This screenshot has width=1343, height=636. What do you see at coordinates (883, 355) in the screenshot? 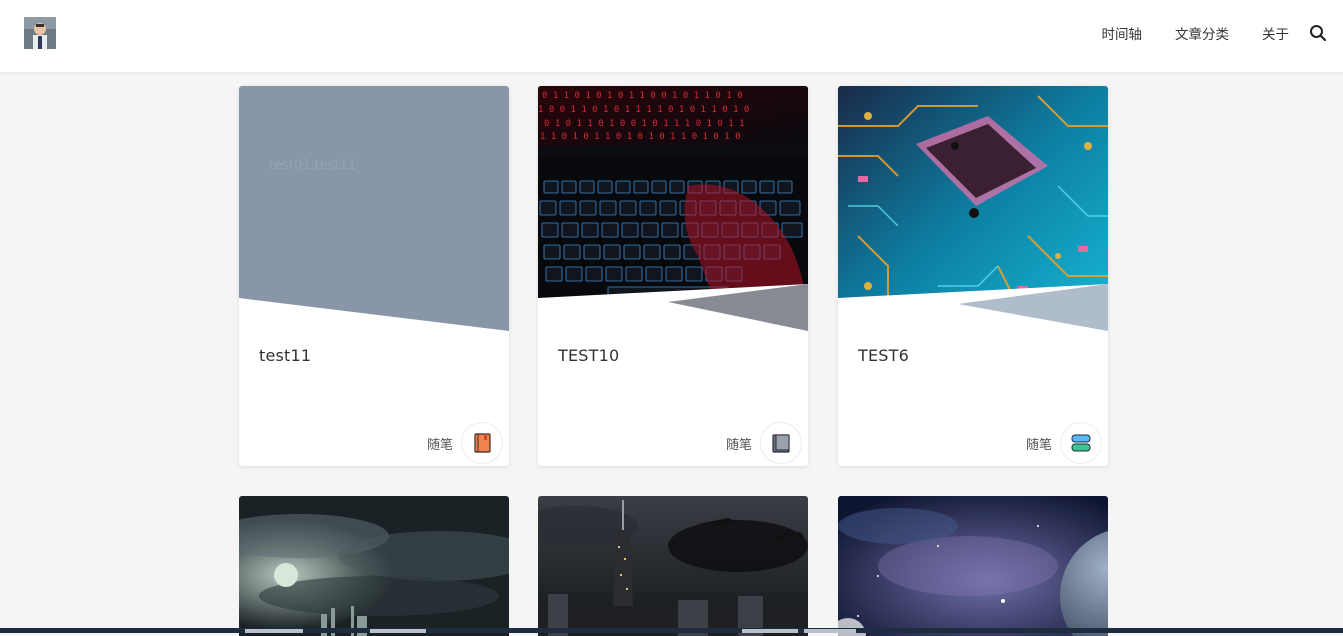
I see `card-title: TEST6` at bounding box center [883, 355].